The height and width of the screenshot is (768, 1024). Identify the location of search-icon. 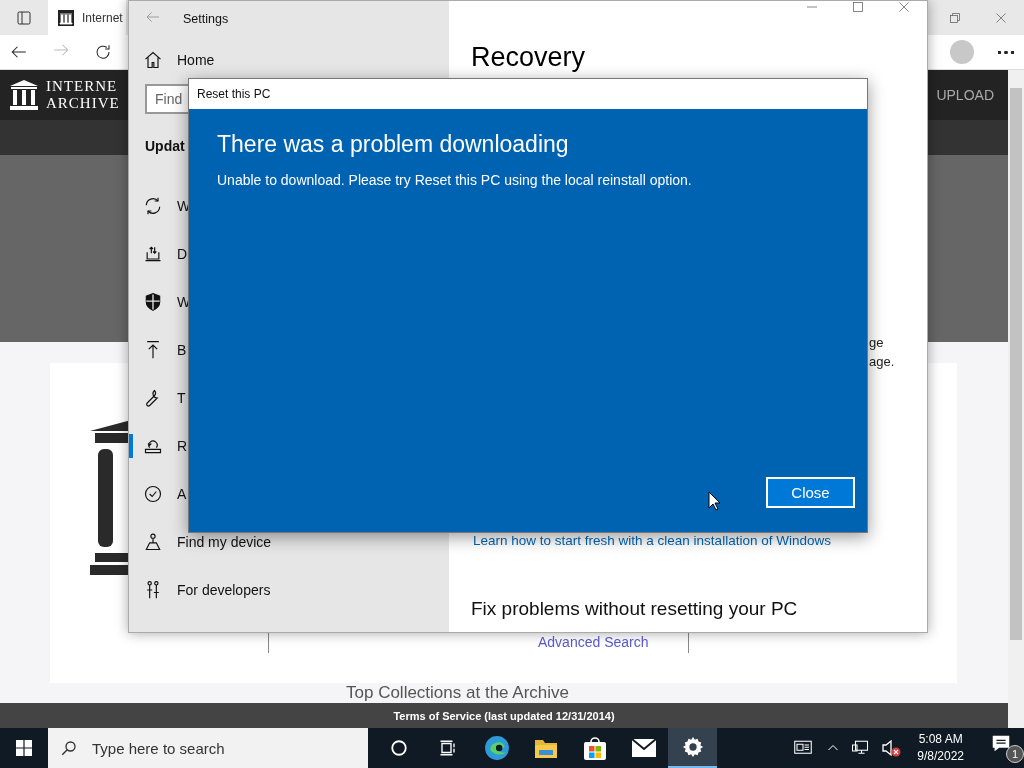
(69, 748).